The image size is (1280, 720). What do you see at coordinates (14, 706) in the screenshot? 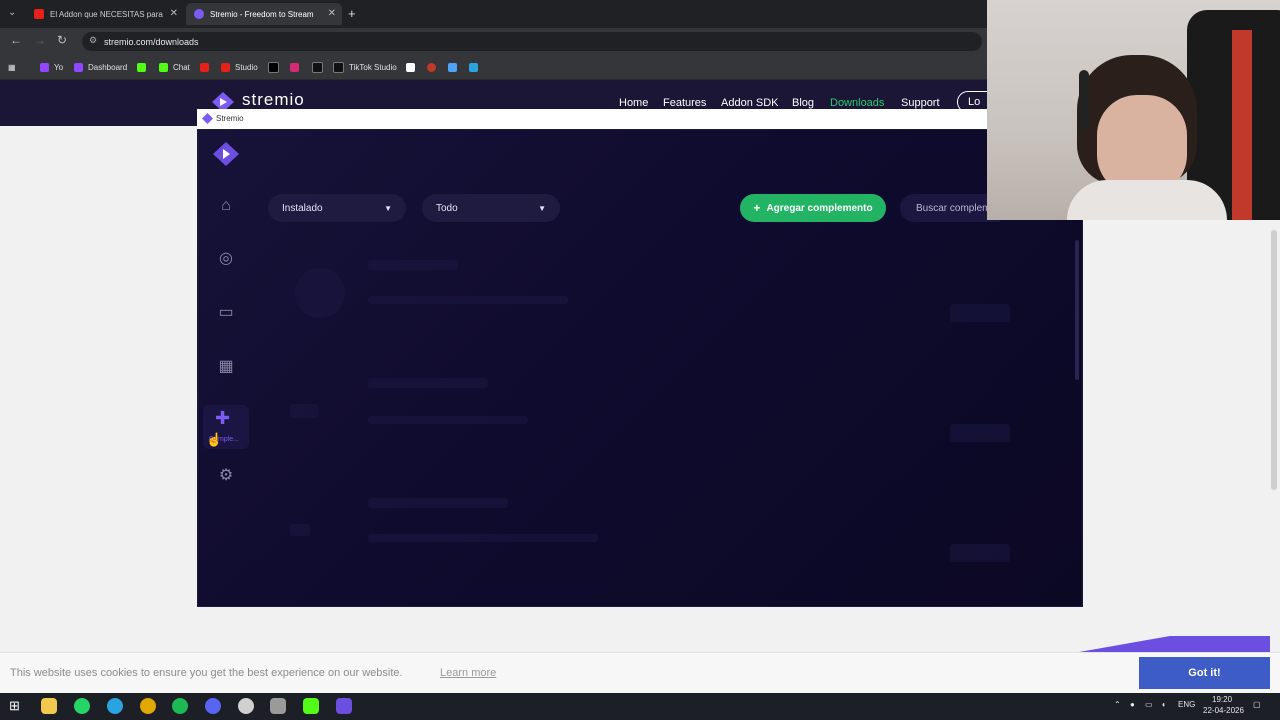
I see `windows-start-icon: ⊞` at bounding box center [14, 706].